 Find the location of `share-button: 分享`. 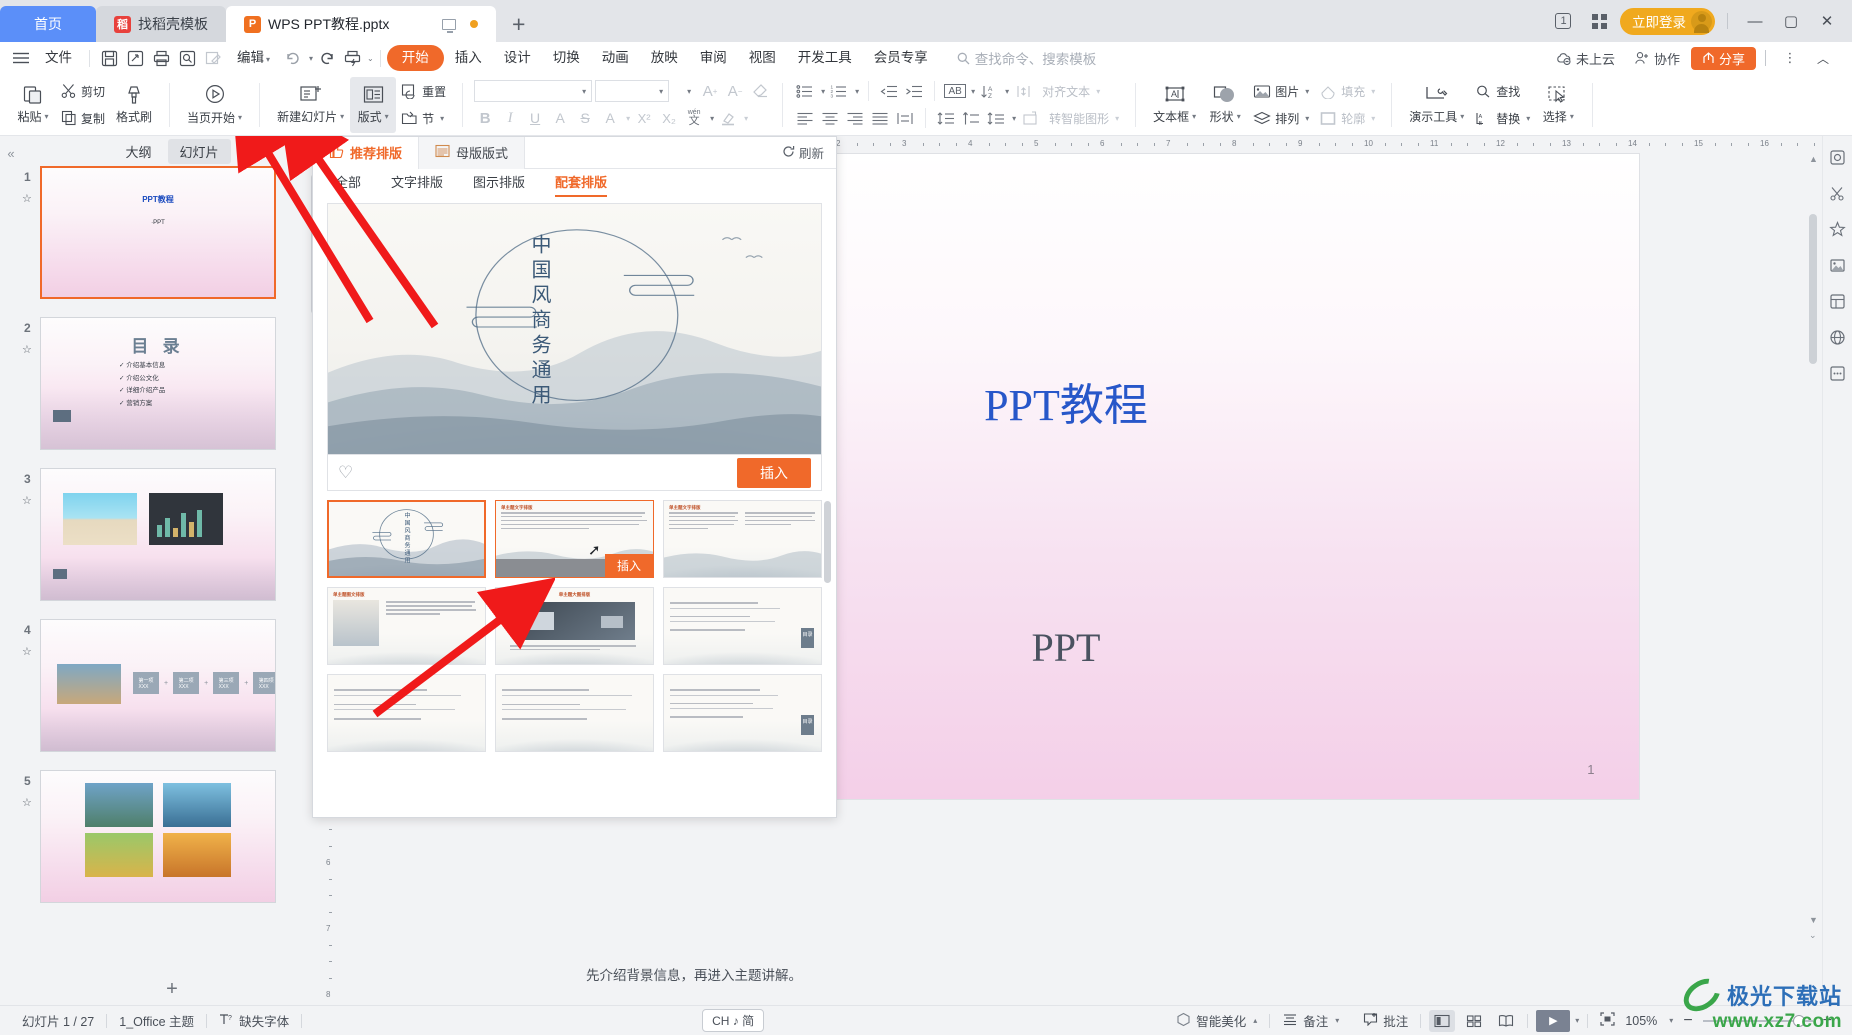

share-button: 分享 is located at coordinates (1723, 58).